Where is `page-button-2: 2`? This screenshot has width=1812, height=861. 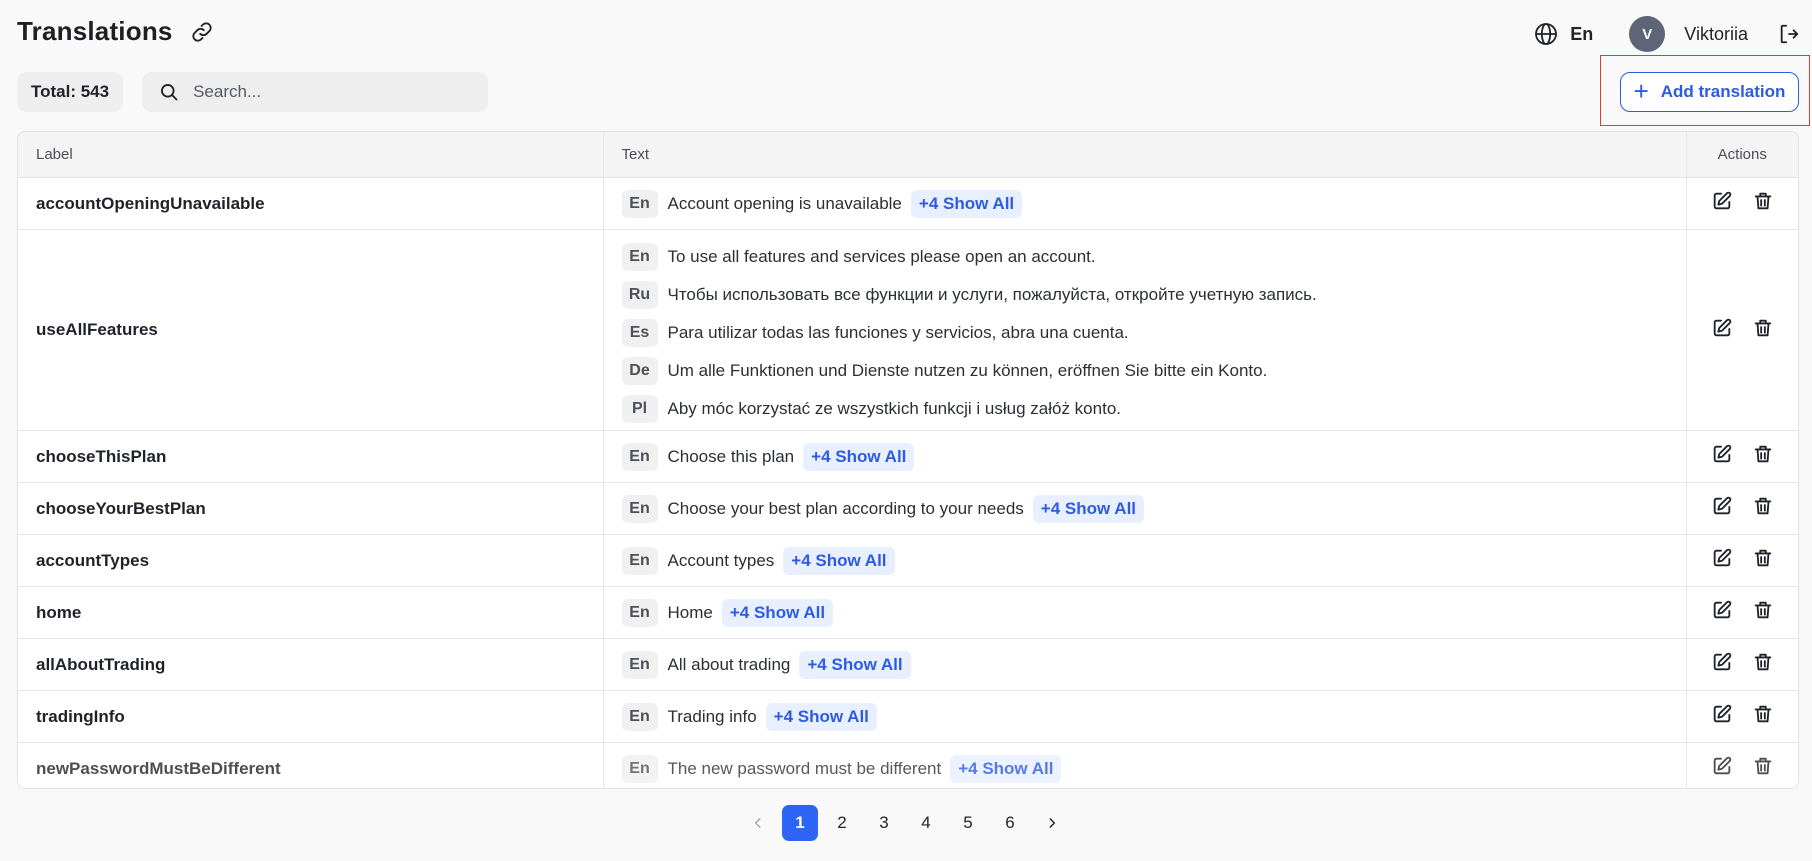 page-button-2: 2 is located at coordinates (842, 823).